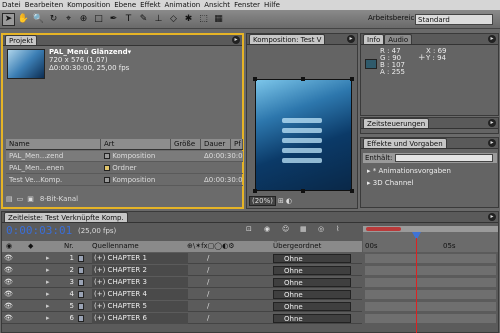 The height and width of the screenshot is (333, 500). Describe the element at coordinates (396, 123) in the screenshot. I see `tab-time-controls: Zeitsteuerungen` at that location.